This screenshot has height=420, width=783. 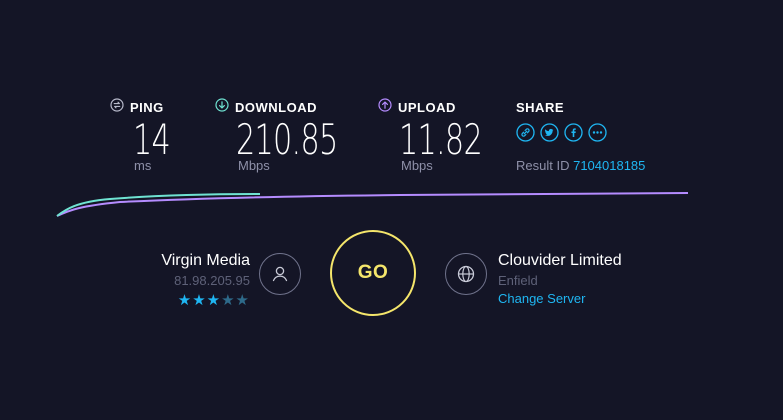 I want to click on share-label: SHARE, so click(x=540, y=107).